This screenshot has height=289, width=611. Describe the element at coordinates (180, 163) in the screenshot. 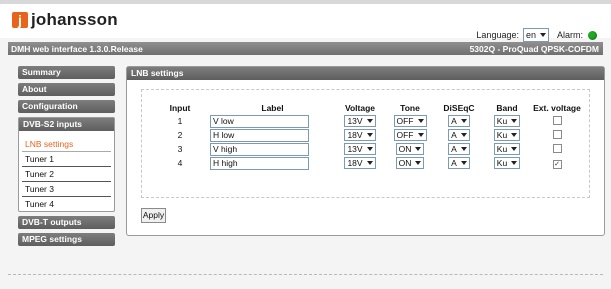

I see `input-number: 4` at that location.